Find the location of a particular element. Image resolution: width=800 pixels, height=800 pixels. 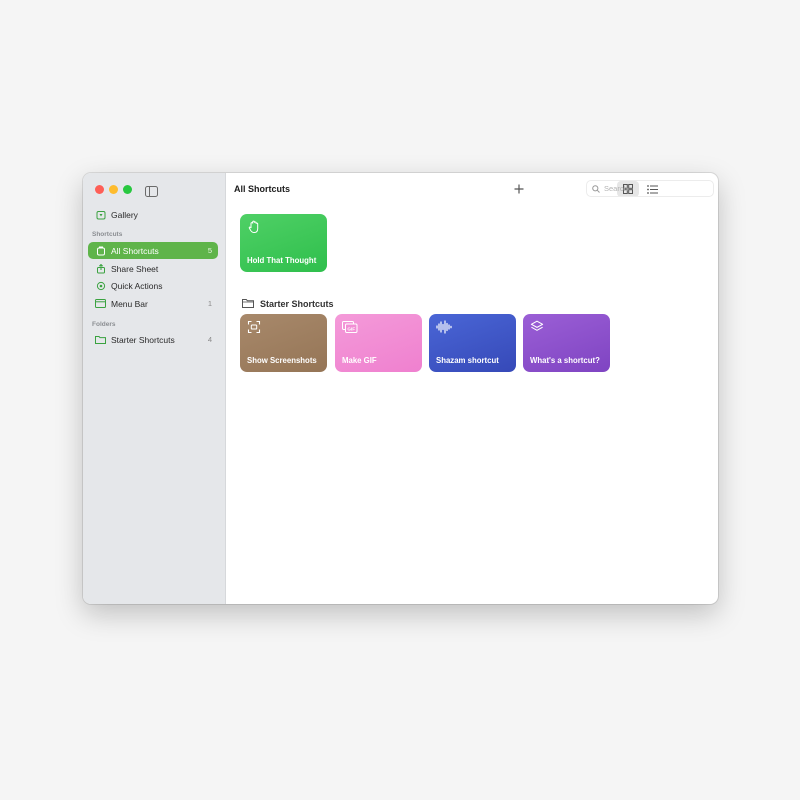

share-icon is located at coordinates (100, 268).